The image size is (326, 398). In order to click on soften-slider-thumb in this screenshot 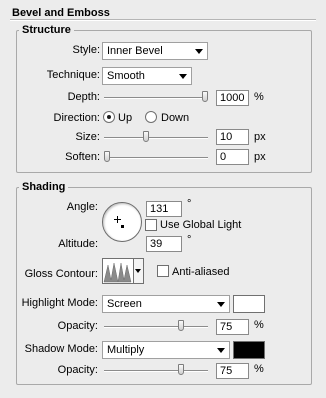, I will do `click(107, 156)`.